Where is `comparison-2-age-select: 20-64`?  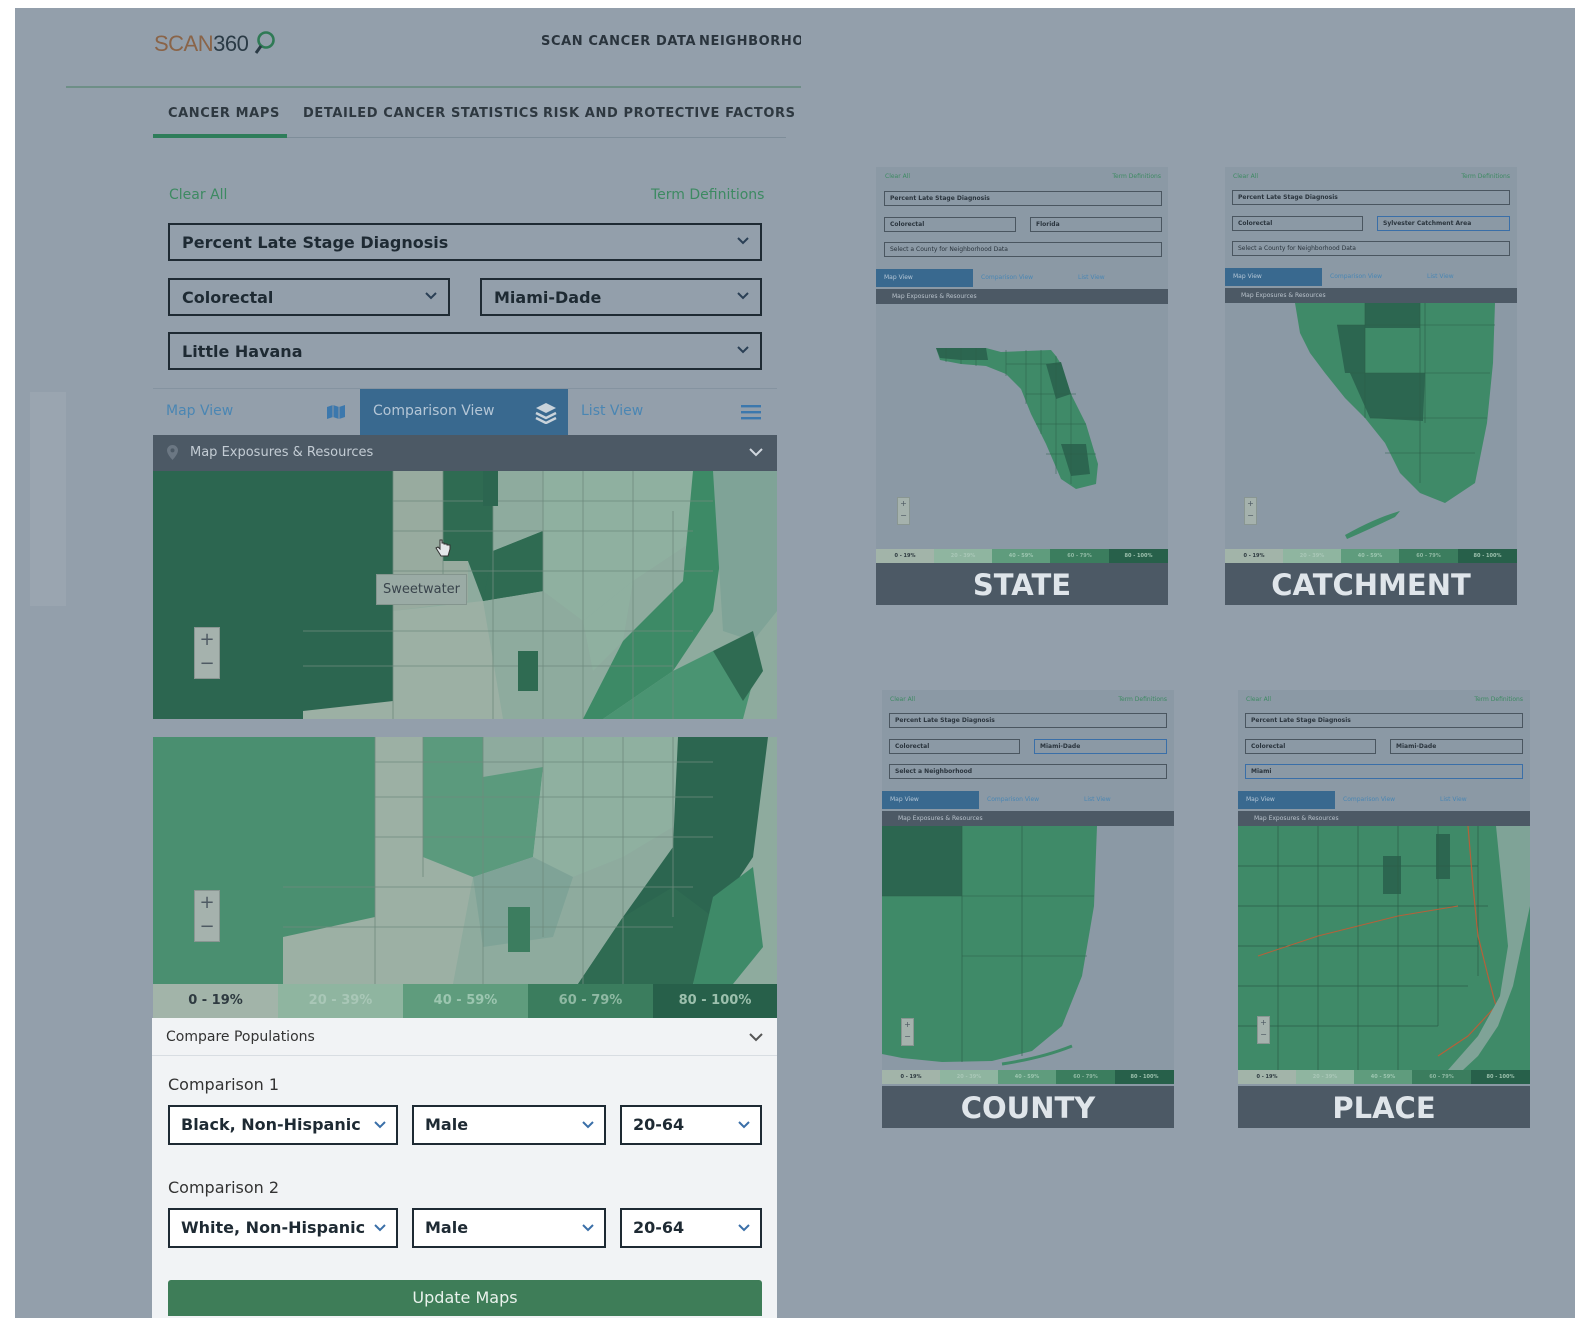
comparison-2-age-select: 20-64 is located at coordinates (691, 1228).